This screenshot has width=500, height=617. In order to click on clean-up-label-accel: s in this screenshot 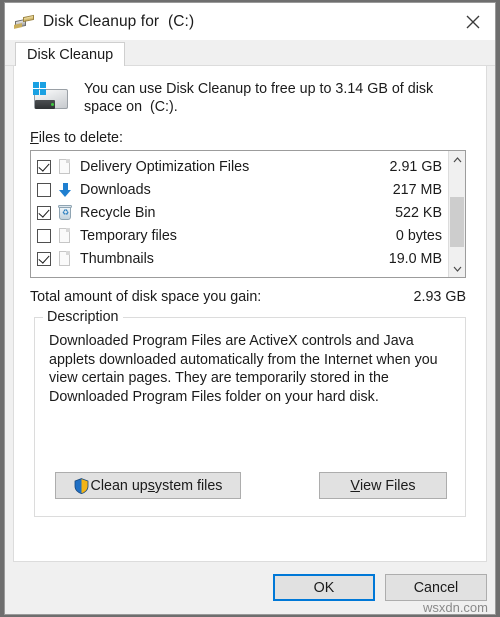, I will do `click(151, 485)`.